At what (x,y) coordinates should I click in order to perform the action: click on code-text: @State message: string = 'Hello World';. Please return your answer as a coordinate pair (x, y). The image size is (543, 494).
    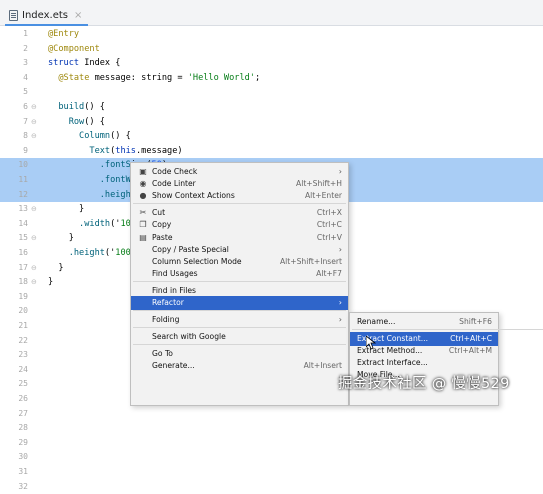
    Looking at the image, I should click on (154, 78).